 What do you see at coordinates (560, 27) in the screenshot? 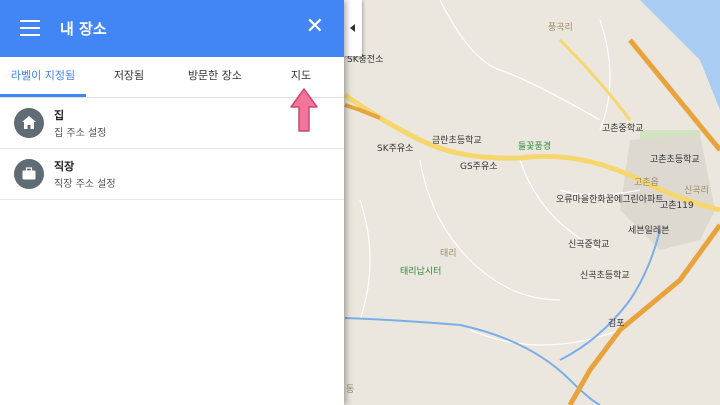
I see `map-label: 풍곡리` at bounding box center [560, 27].